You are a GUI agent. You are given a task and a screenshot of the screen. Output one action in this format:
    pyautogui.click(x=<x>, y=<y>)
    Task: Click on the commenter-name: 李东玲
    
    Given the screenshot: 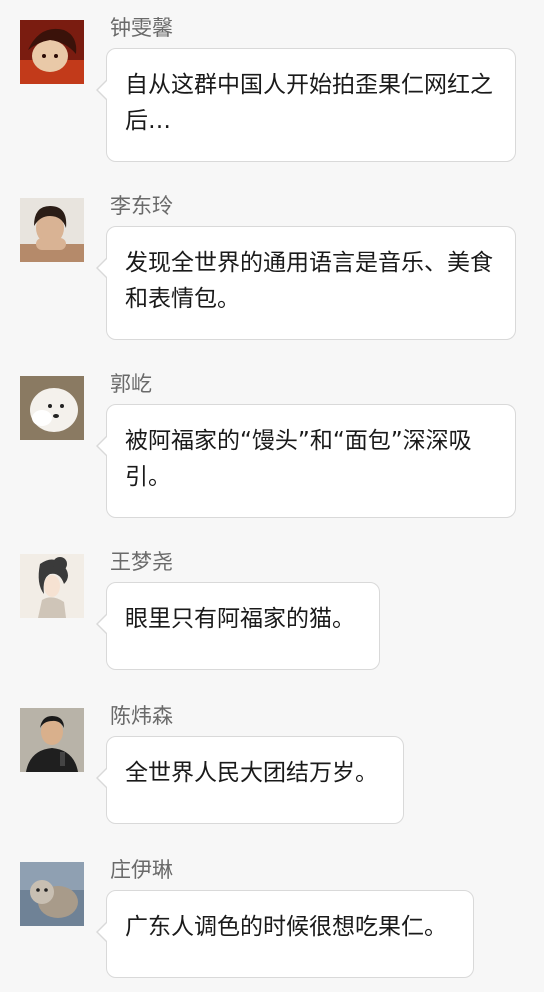 What is the action you would take?
    pyautogui.click(x=141, y=206)
    